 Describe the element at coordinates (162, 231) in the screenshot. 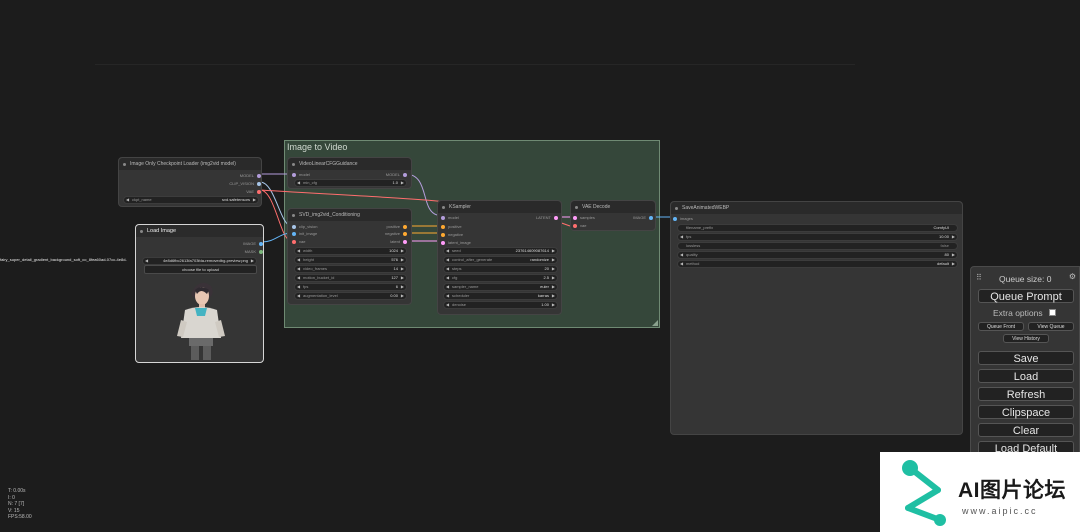

I see `node-title: Load Image` at that location.